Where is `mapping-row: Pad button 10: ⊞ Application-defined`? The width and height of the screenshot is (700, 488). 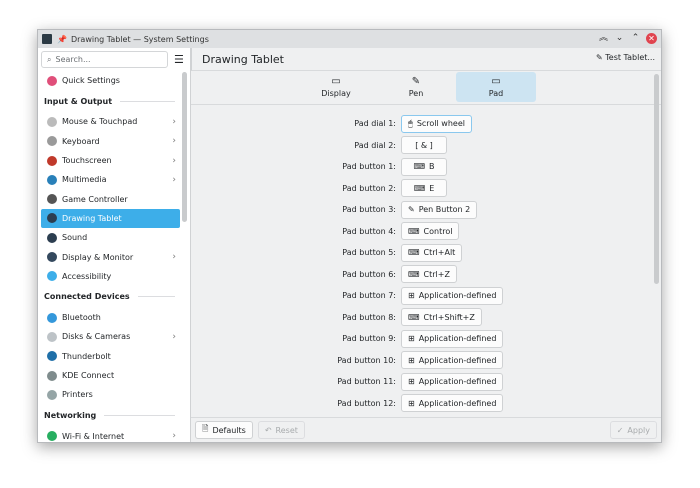
mapping-row: Pad button 10: ⊞ Application-defined is located at coordinates (420, 361).